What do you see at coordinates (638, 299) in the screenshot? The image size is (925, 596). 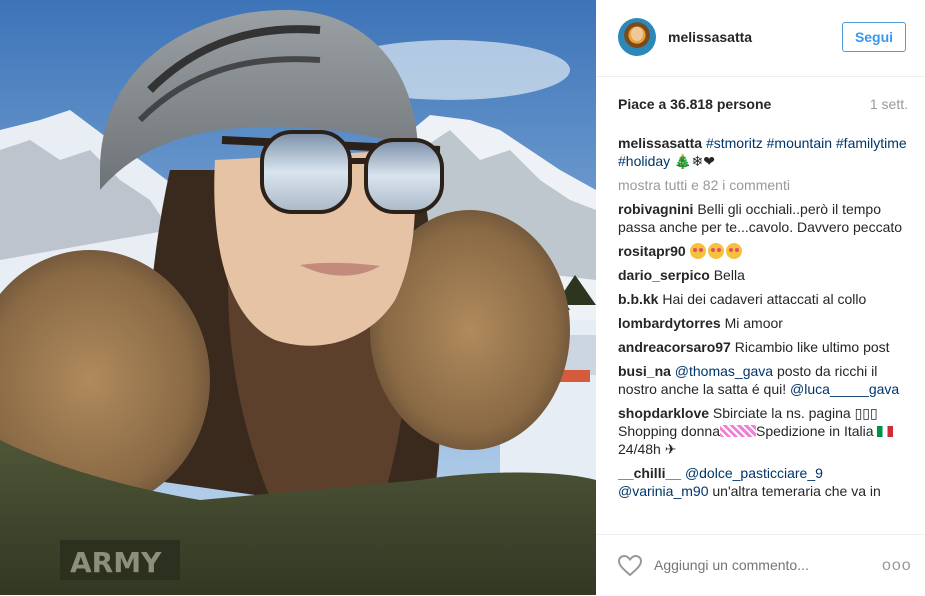 I see `comment-username: b.b.kk` at bounding box center [638, 299].